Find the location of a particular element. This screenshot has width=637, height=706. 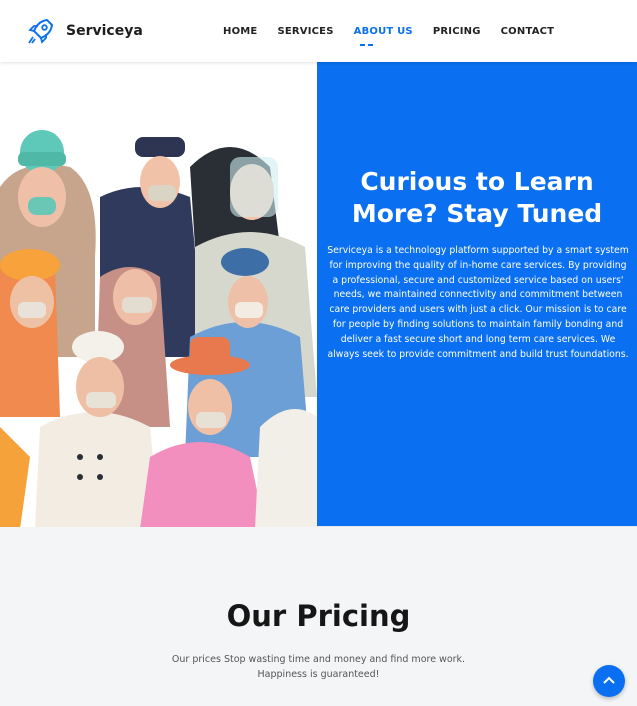

brand: Serviceya is located at coordinates (84, 31).